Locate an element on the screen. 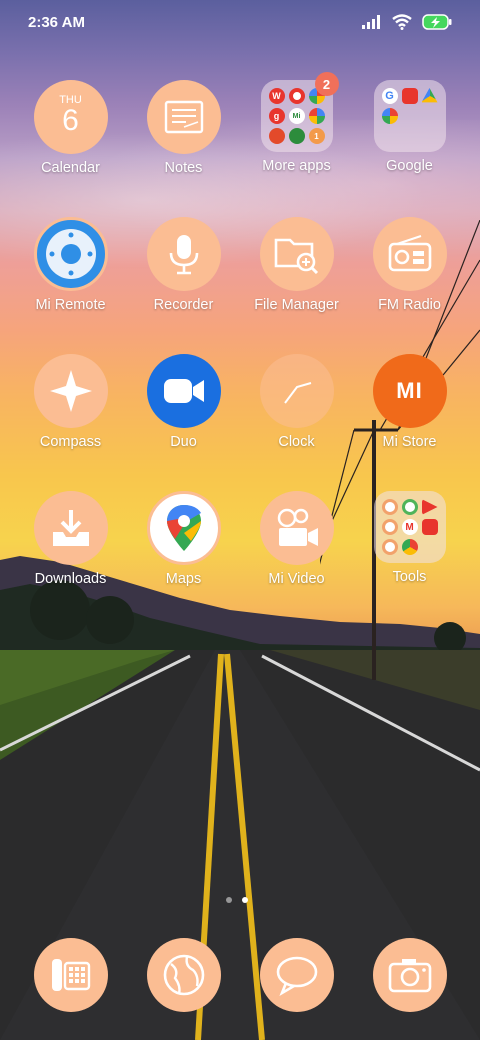 The width and height of the screenshot is (480, 1040). remote-control-icon is located at coordinates (70, 254).